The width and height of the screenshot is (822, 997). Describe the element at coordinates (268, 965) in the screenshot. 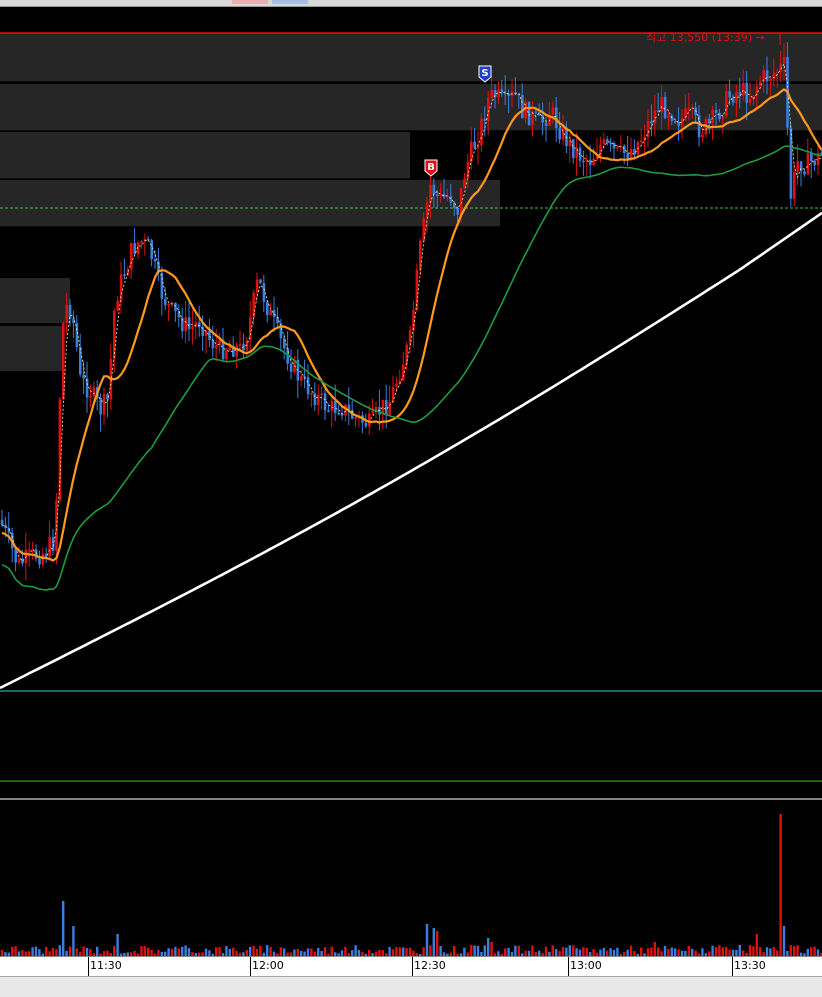

I see `time-tick-label: 12:00` at that location.